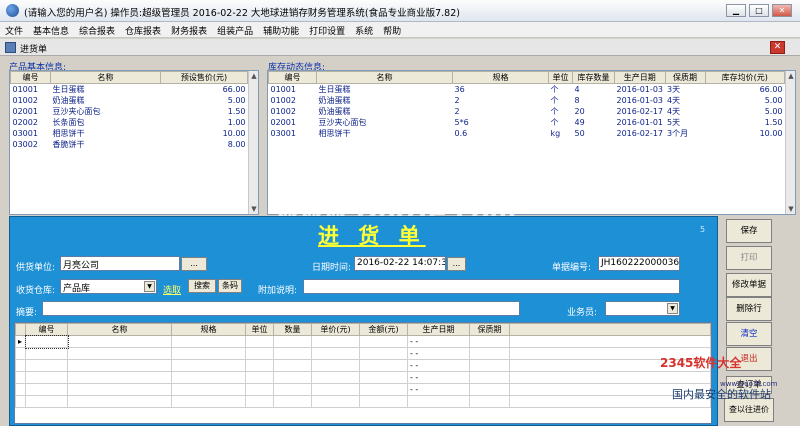  I want to click on menu-assembly: 组装产品, so click(235, 29).